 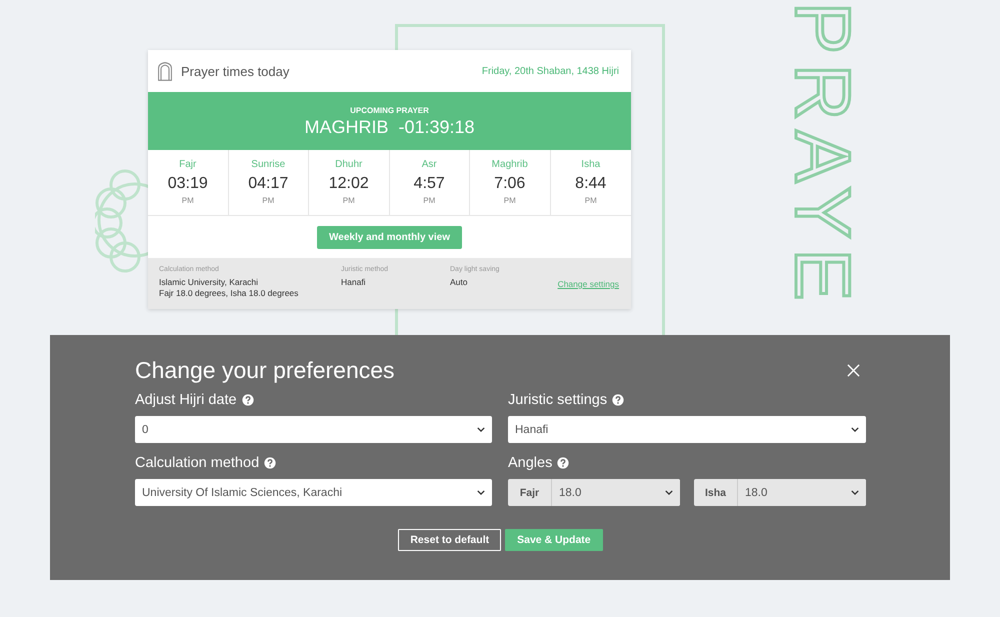 What do you see at coordinates (389, 110) in the screenshot?
I see `upcoming-label: UPCOMING PRAYER` at bounding box center [389, 110].